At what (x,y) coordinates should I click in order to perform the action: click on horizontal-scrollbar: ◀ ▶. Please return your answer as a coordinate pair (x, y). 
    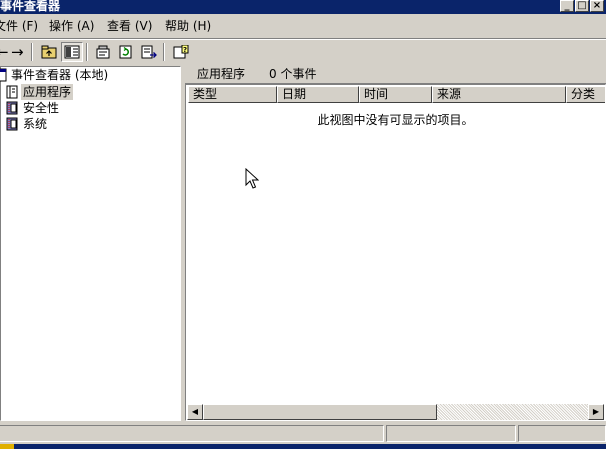
    Looking at the image, I should click on (395, 412).